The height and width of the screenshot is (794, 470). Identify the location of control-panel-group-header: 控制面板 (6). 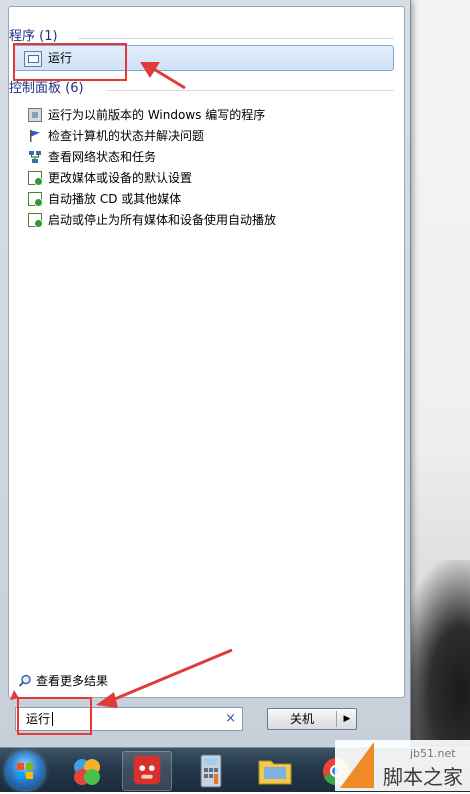
(46, 88).